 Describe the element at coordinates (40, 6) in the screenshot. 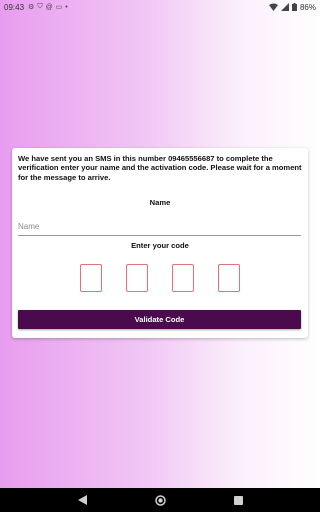

I see `shield-icon: ⛉` at that location.